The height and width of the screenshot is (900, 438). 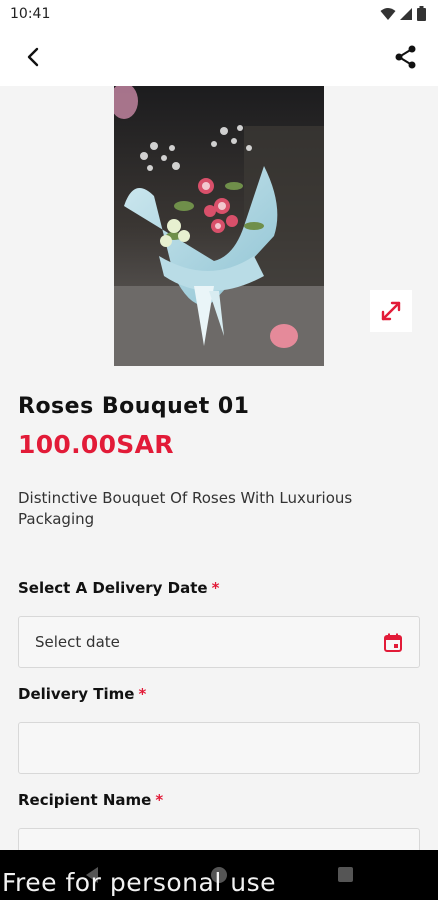 I want to click on calendar-icon, so click(x=393, y=643).